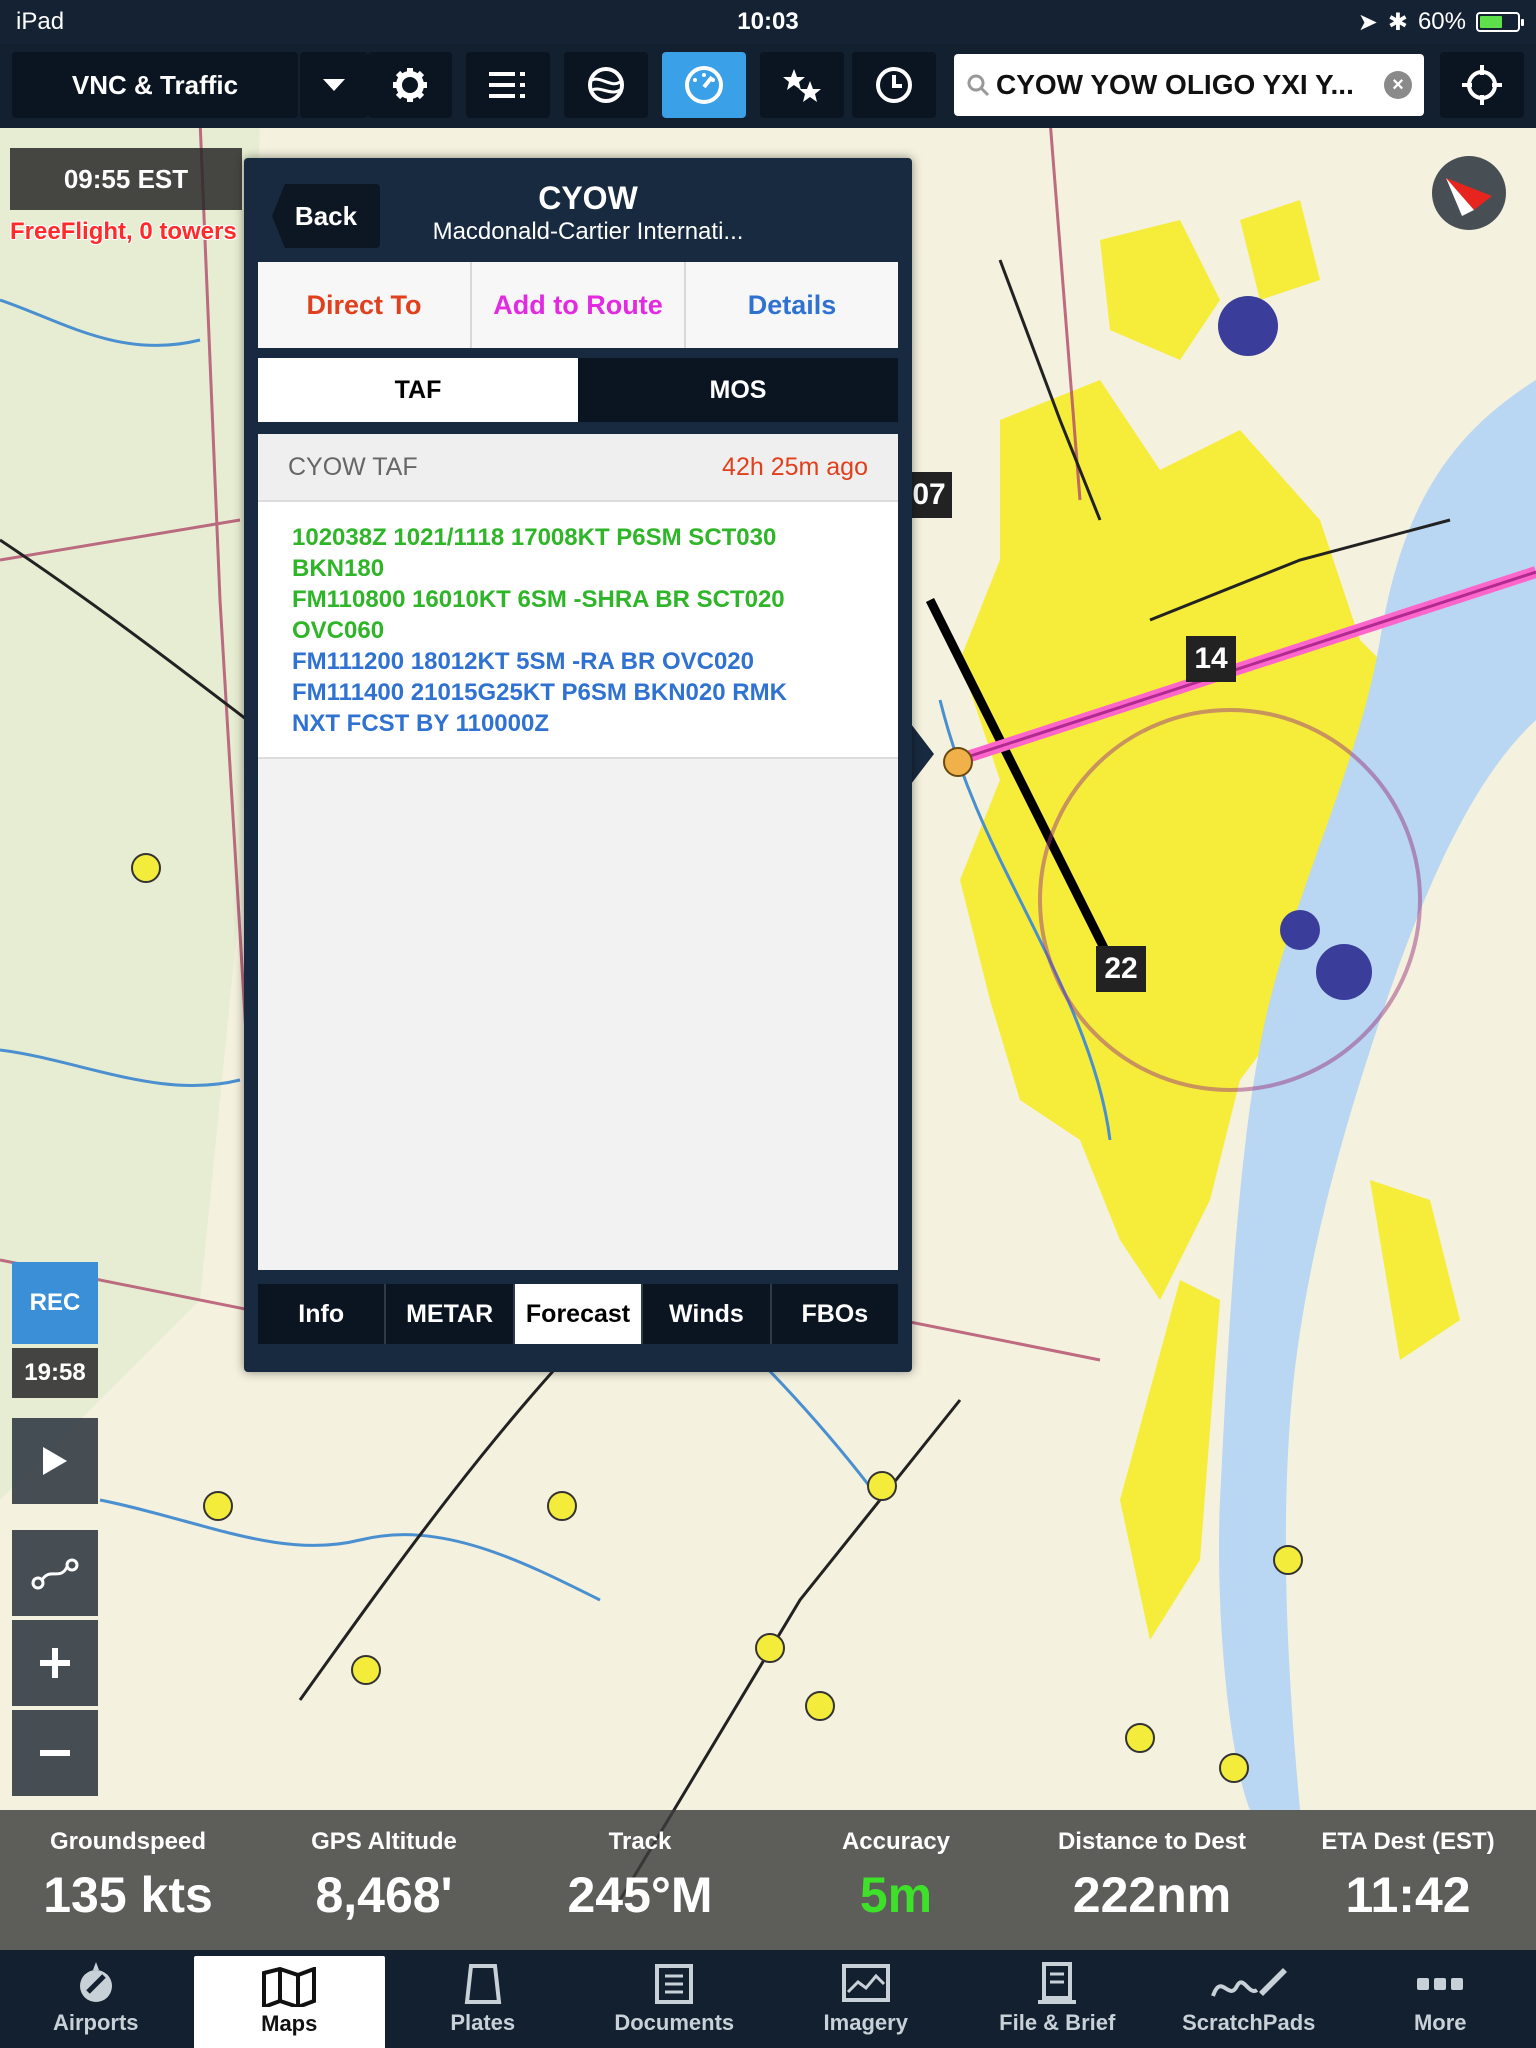 The image size is (1536, 2048). I want to click on play-button, so click(55, 1461).